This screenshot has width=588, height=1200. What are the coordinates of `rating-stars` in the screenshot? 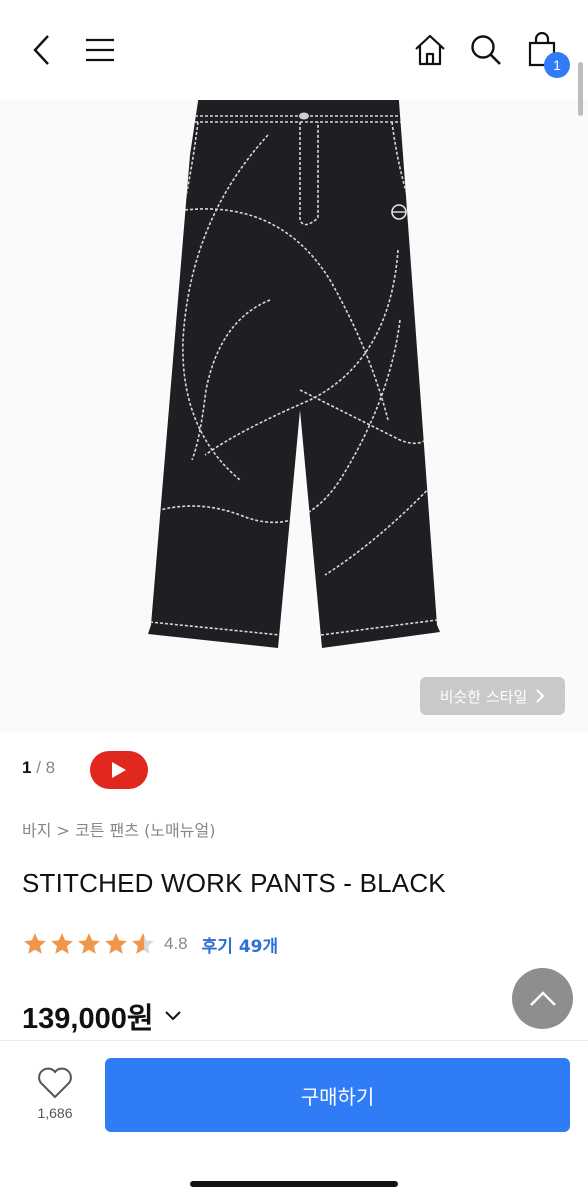 It's located at (89, 944).